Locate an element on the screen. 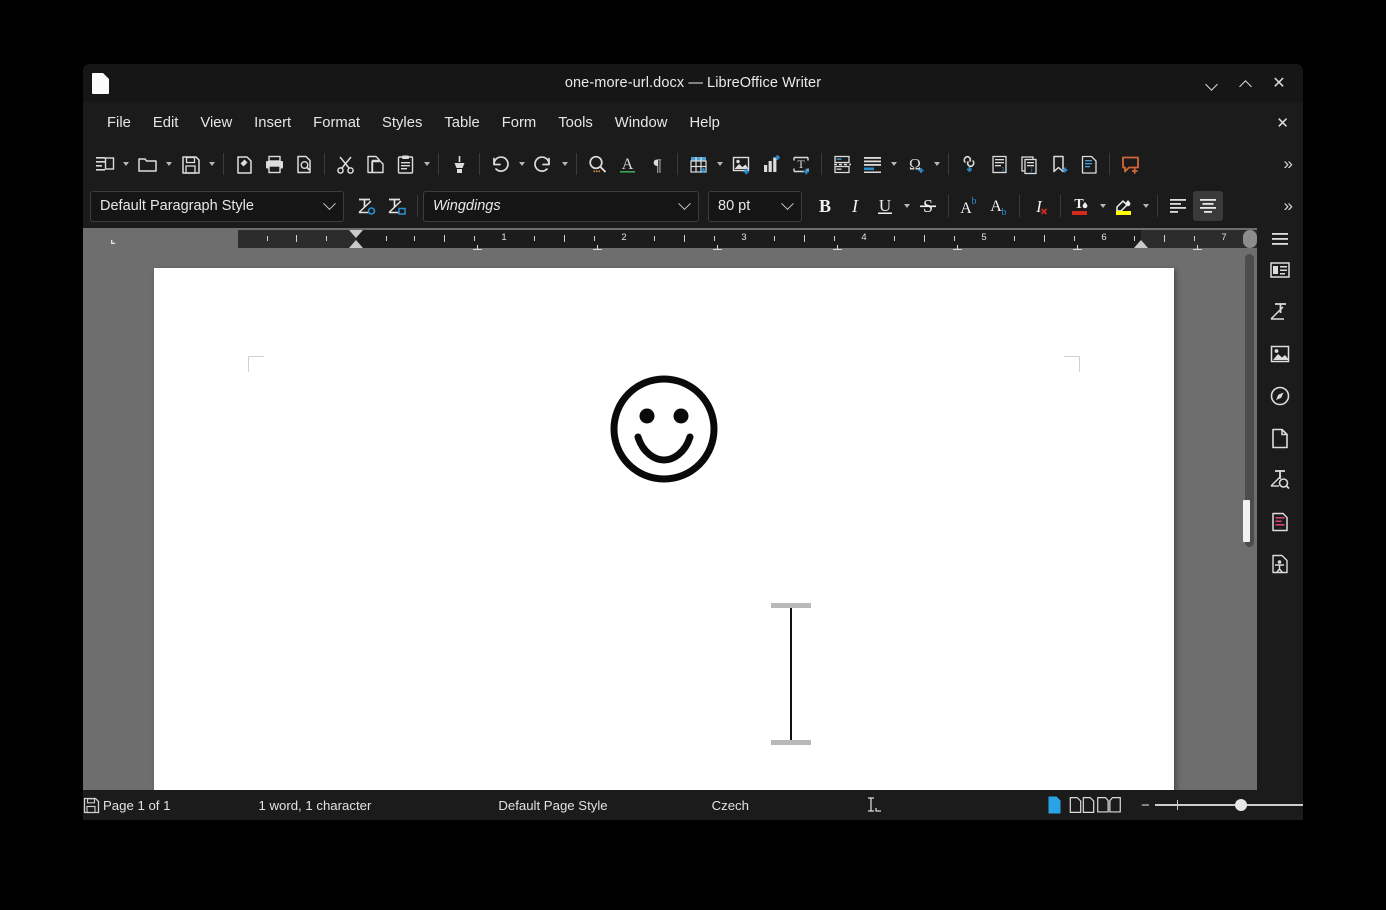 The width and height of the screenshot is (1386, 910). cut-button is located at coordinates (345, 164).